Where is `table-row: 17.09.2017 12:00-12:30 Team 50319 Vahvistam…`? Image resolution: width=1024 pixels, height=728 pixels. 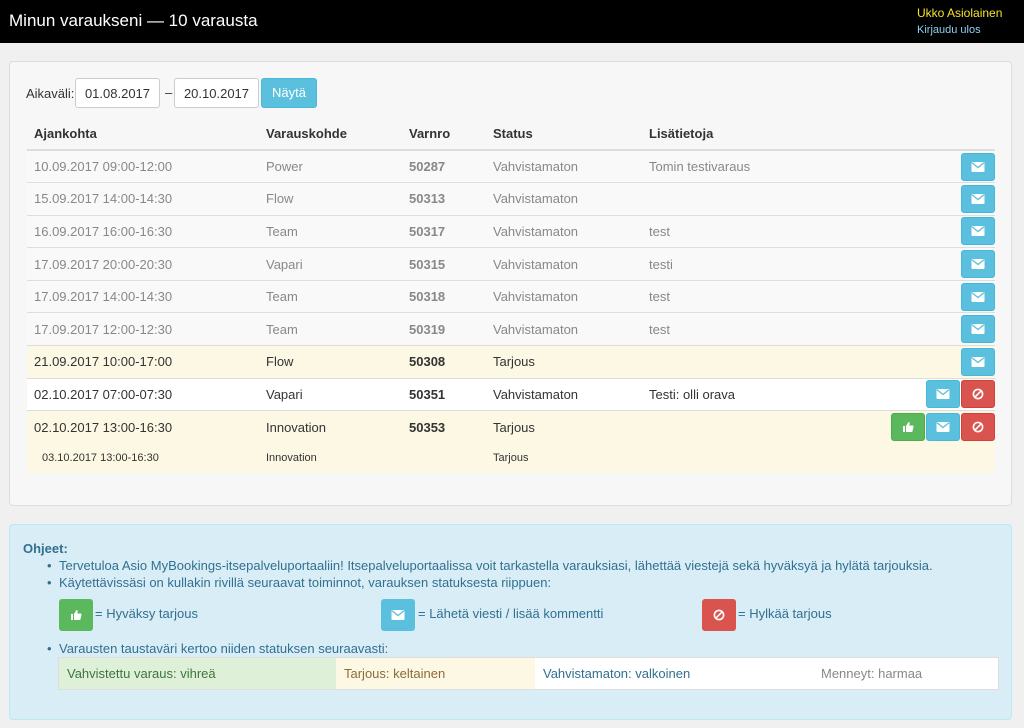 table-row: 17.09.2017 12:00-12:30 Team 50319 Vahvistam… is located at coordinates (511, 329).